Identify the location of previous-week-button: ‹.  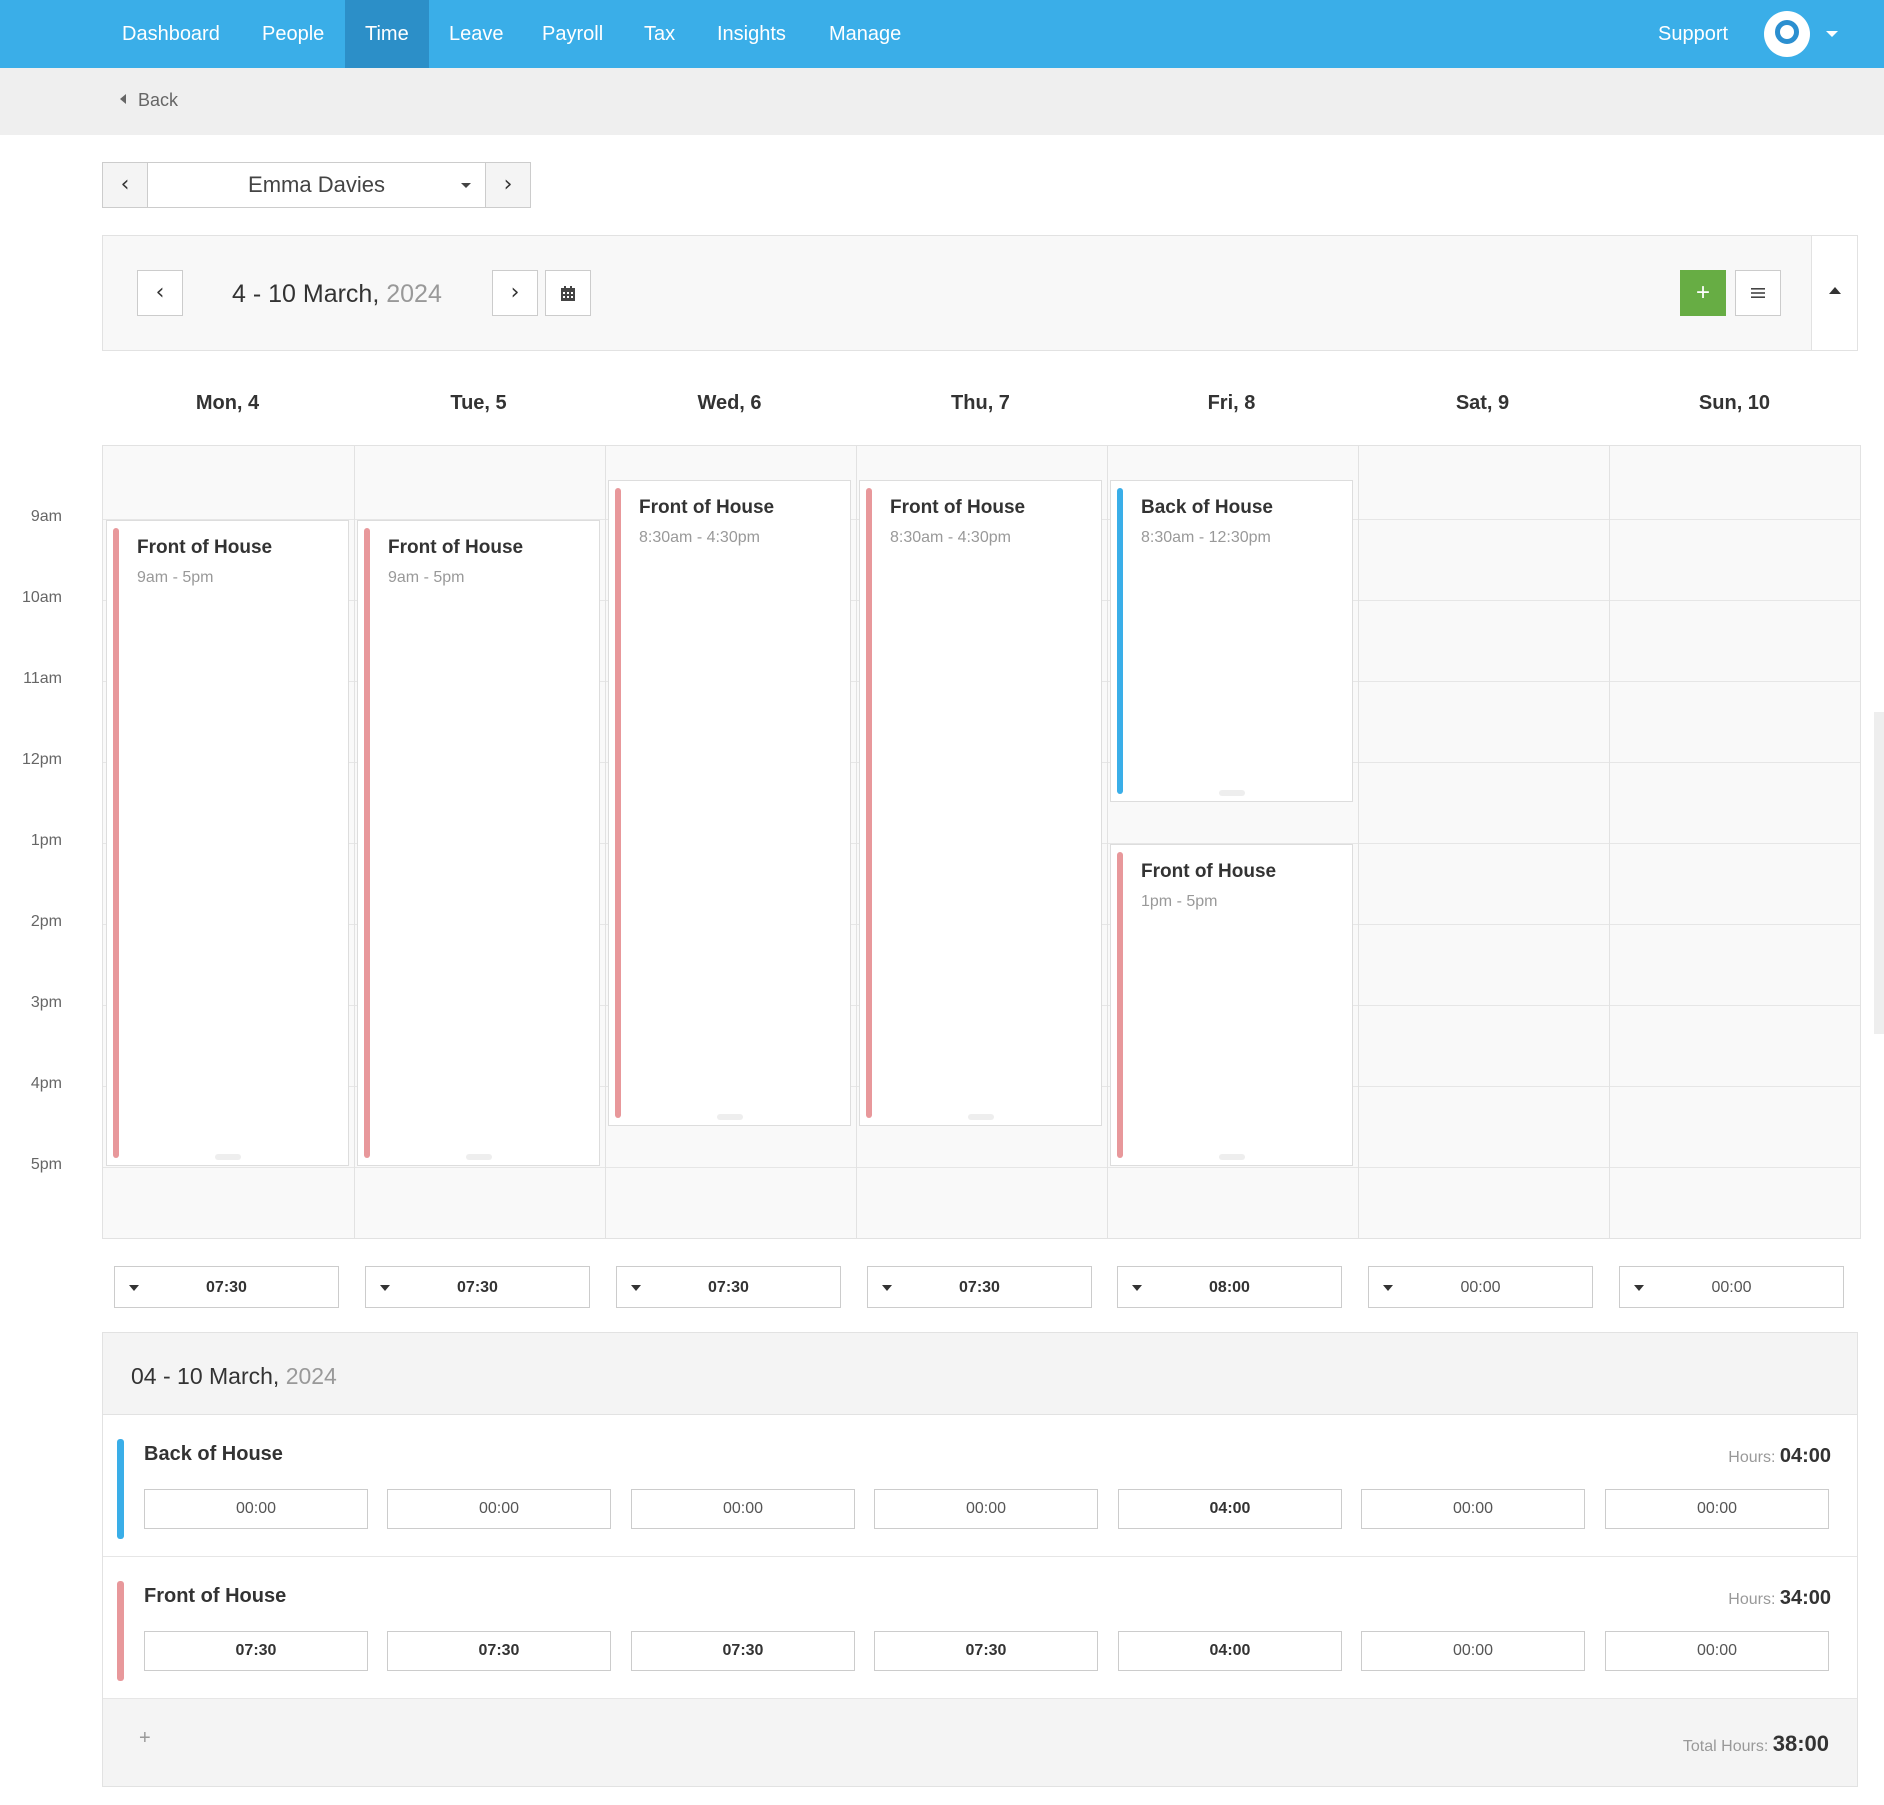
(160, 293).